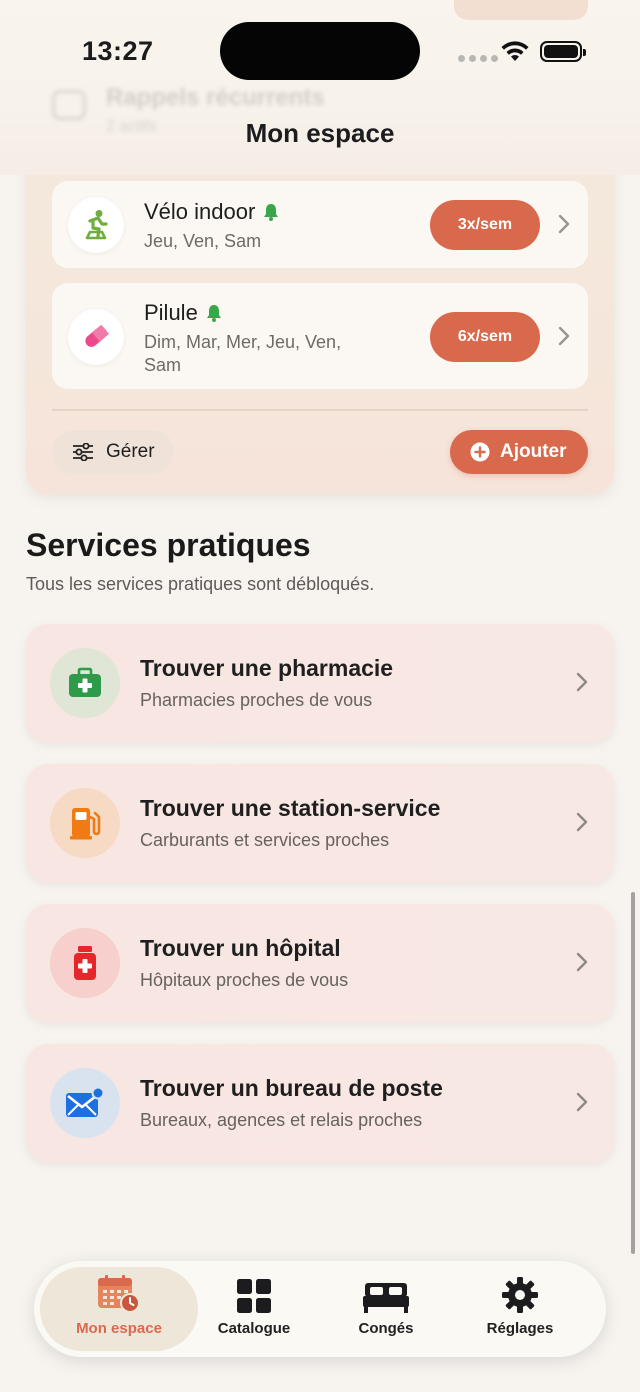  What do you see at coordinates (281, 1120) in the screenshot?
I see `service-desc: Bureaux, agences et relais proches` at bounding box center [281, 1120].